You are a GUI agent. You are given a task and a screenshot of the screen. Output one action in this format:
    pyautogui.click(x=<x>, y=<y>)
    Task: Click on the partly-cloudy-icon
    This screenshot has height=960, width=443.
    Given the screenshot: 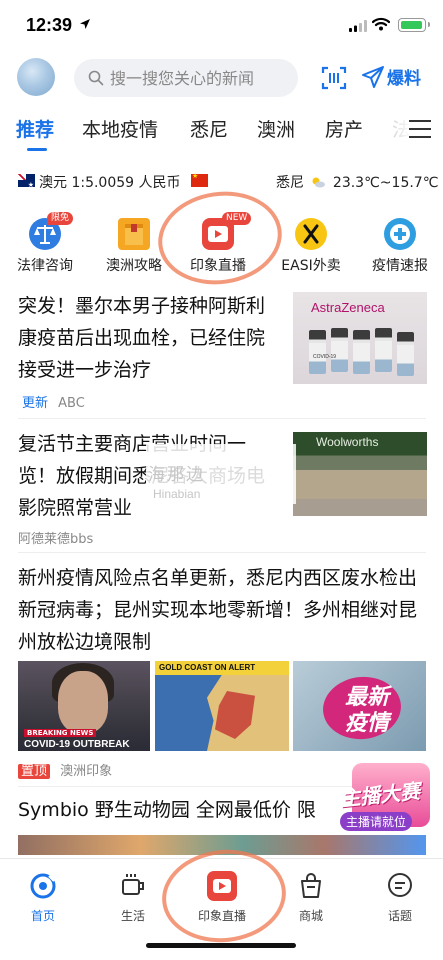 What is the action you would take?
    pyautogui.click(x=319, y=182)
    